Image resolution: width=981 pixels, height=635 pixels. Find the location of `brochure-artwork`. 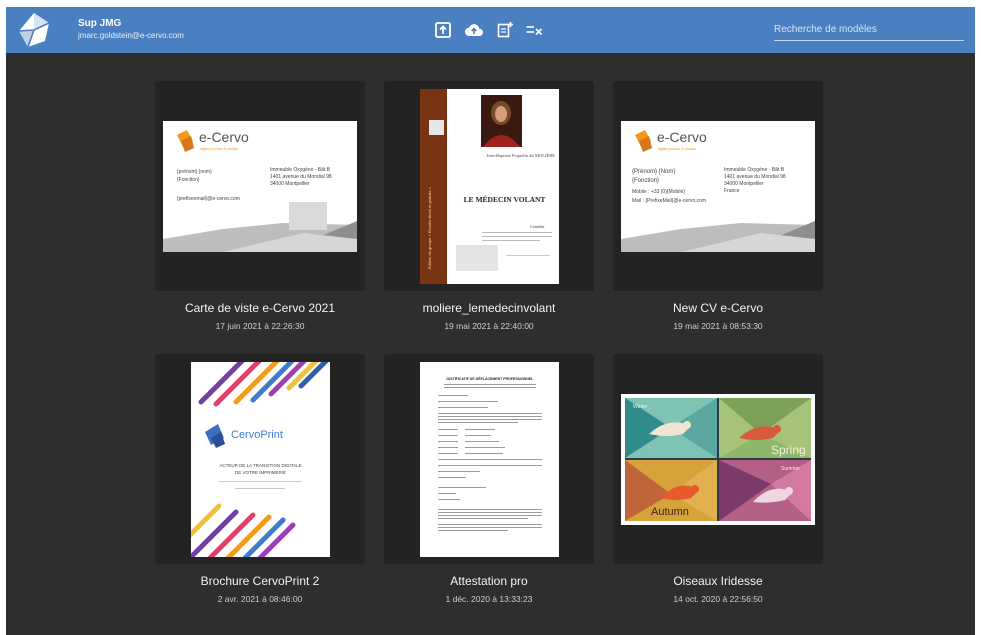

brochure-artwork is located at coordinates (260, 459).